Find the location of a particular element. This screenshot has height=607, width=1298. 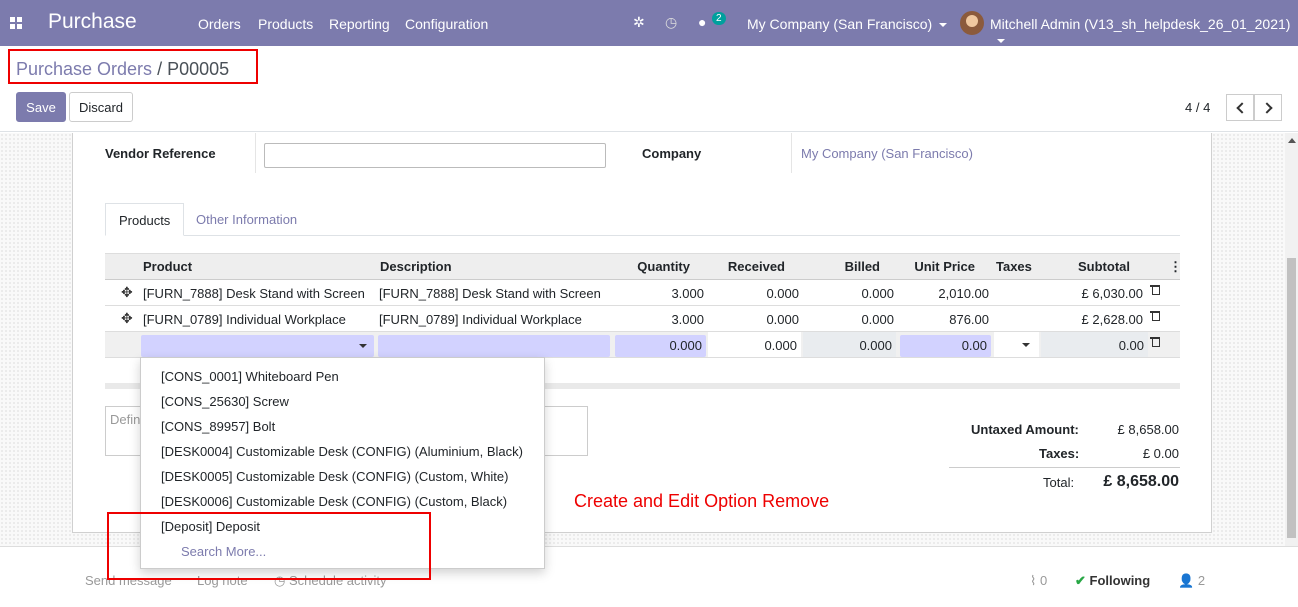

column-description: Description is located at coordinates (416, 266).